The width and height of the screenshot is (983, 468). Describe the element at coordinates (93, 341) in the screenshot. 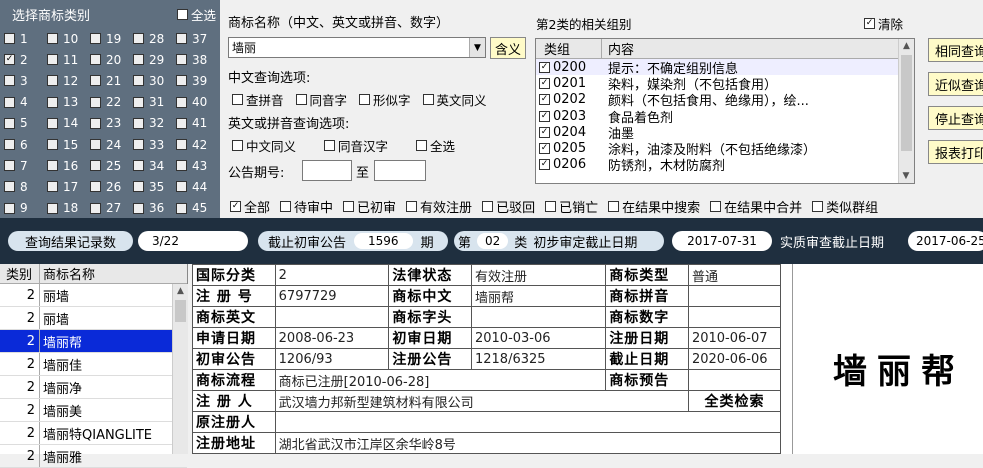

I see `result-row: 2 墙丽帮` at that location.